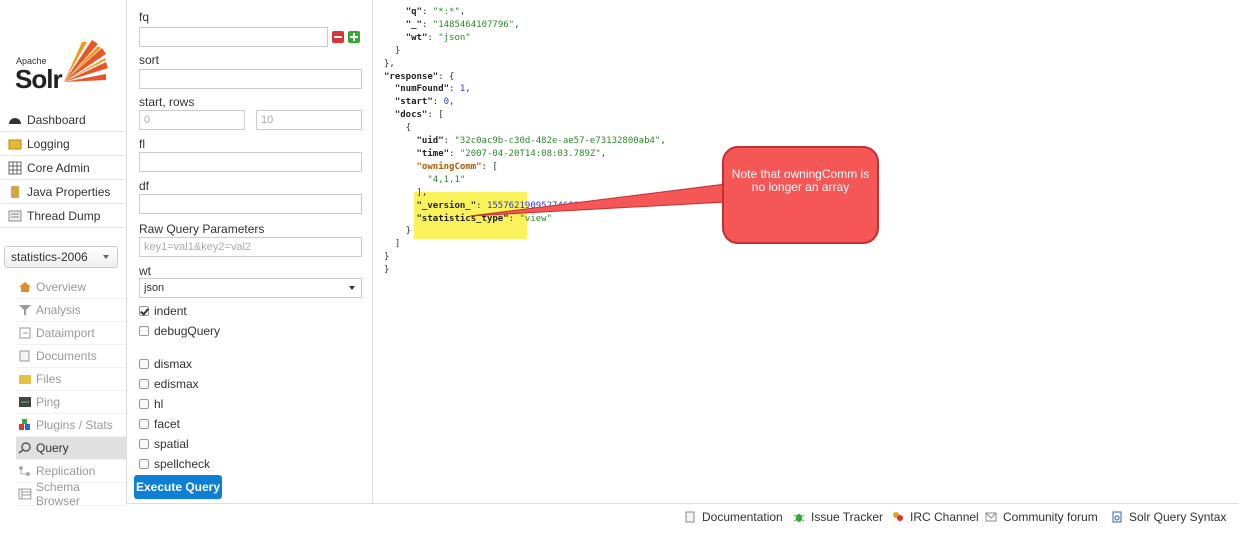 The image size is (1239, 552). I want to click on solr-logo: Apache Solr, so click(65, 66).